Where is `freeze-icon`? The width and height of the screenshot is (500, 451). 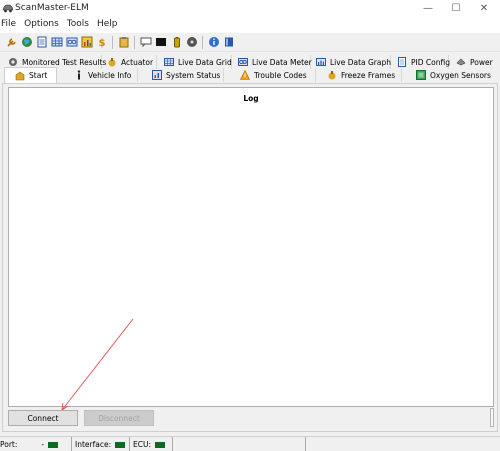
freeze-icon is located at coordinates (332, 75).